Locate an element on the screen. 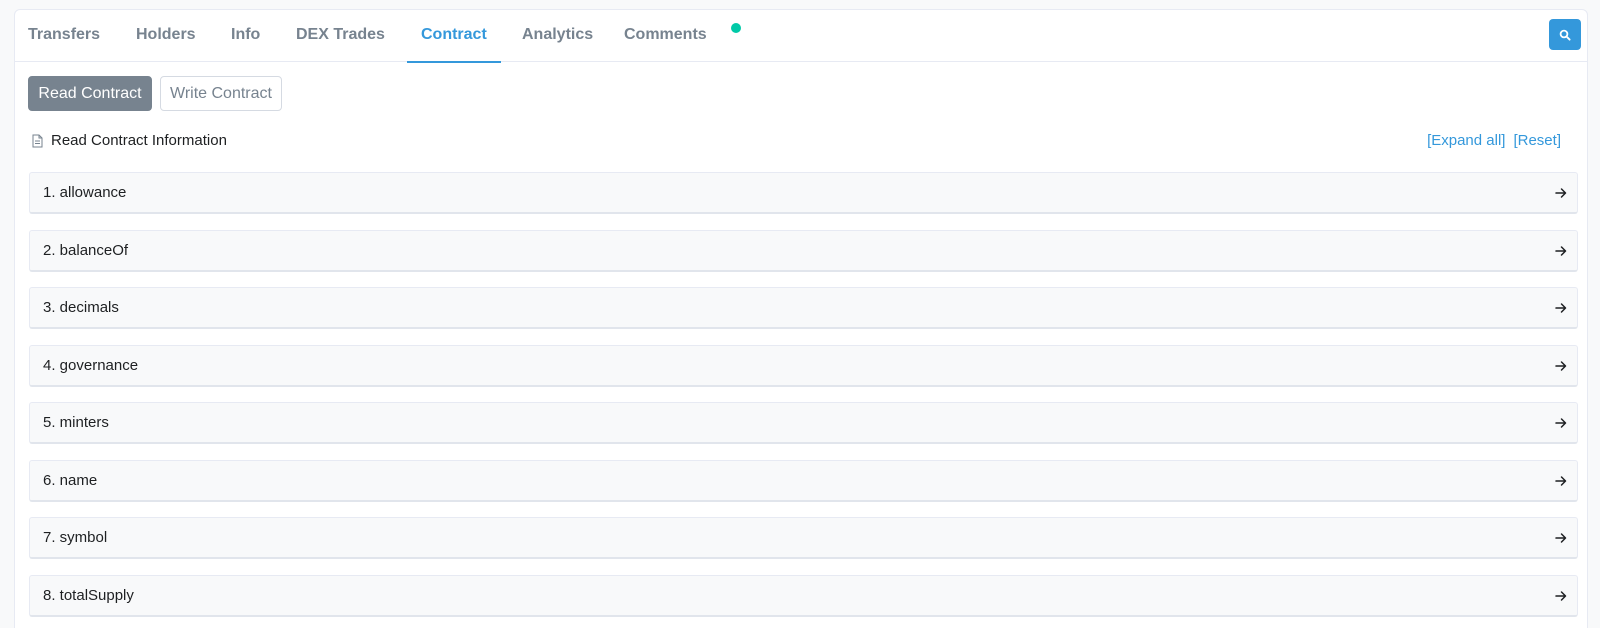  function-label: 7. symbol is located at coordinates (75, 537).